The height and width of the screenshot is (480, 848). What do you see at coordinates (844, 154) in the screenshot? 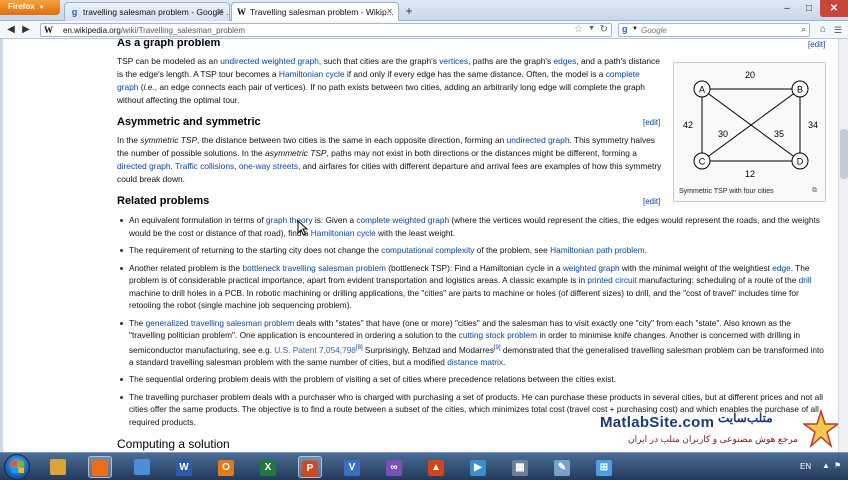
I see `scrollbar-thumb` at bounding box center [844, 154].